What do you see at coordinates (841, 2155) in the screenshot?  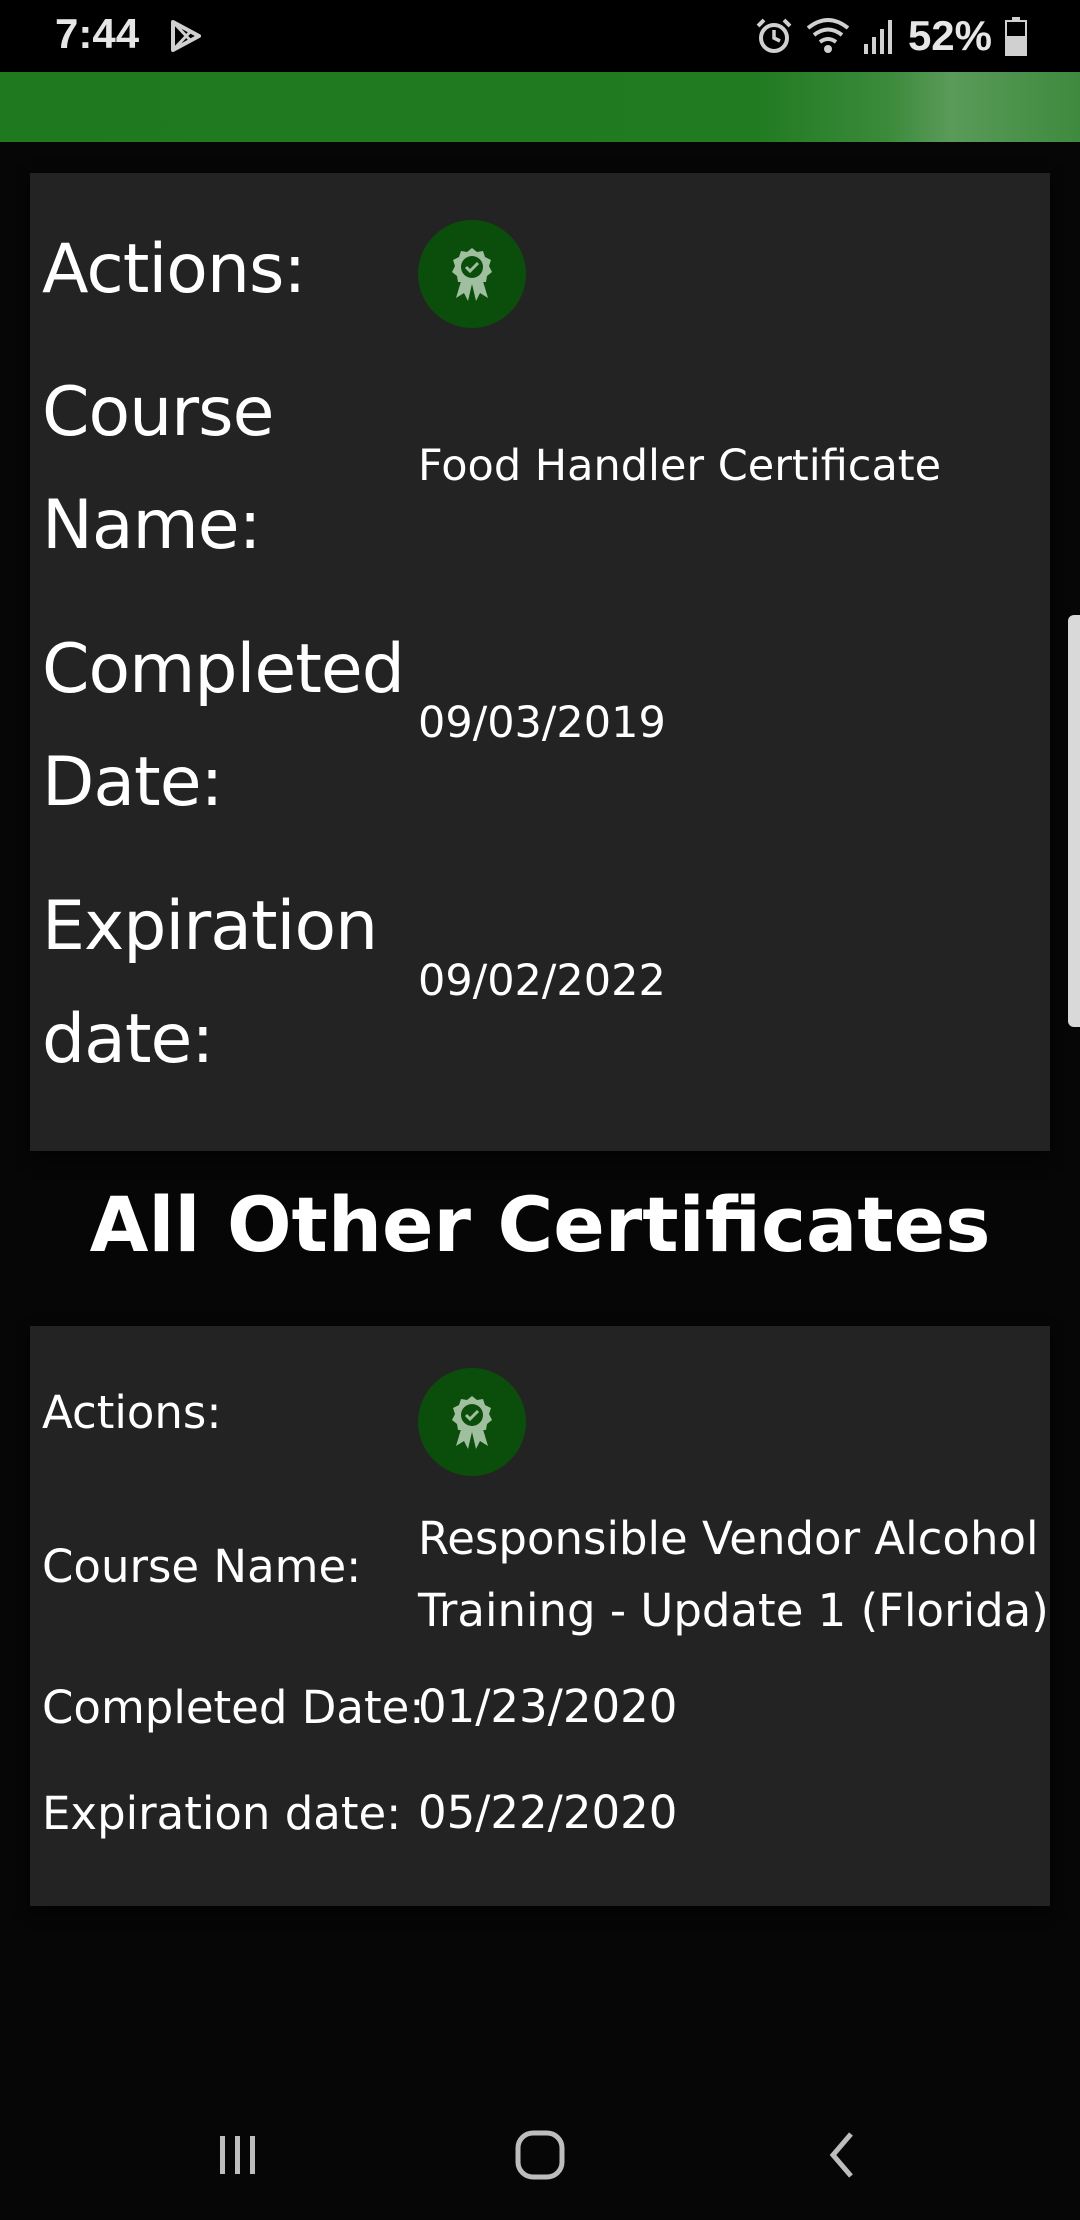 I see `back-icon` at bounding box center [841, 2155].